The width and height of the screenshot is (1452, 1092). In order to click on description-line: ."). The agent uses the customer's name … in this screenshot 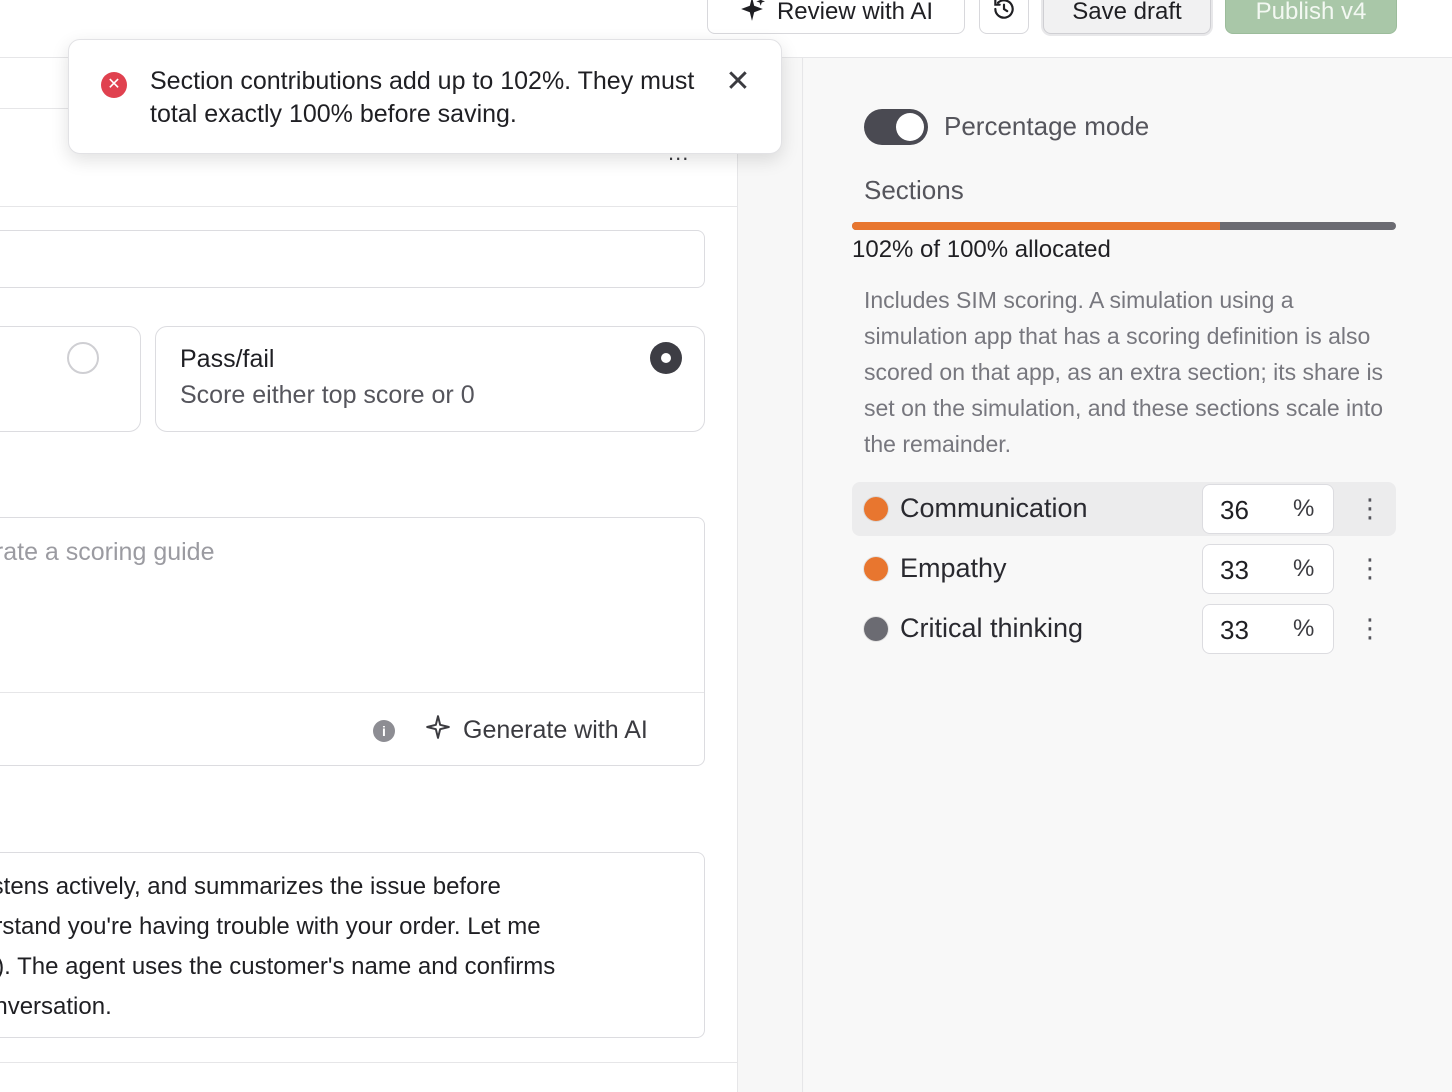, I will do `click(278, 966)`.